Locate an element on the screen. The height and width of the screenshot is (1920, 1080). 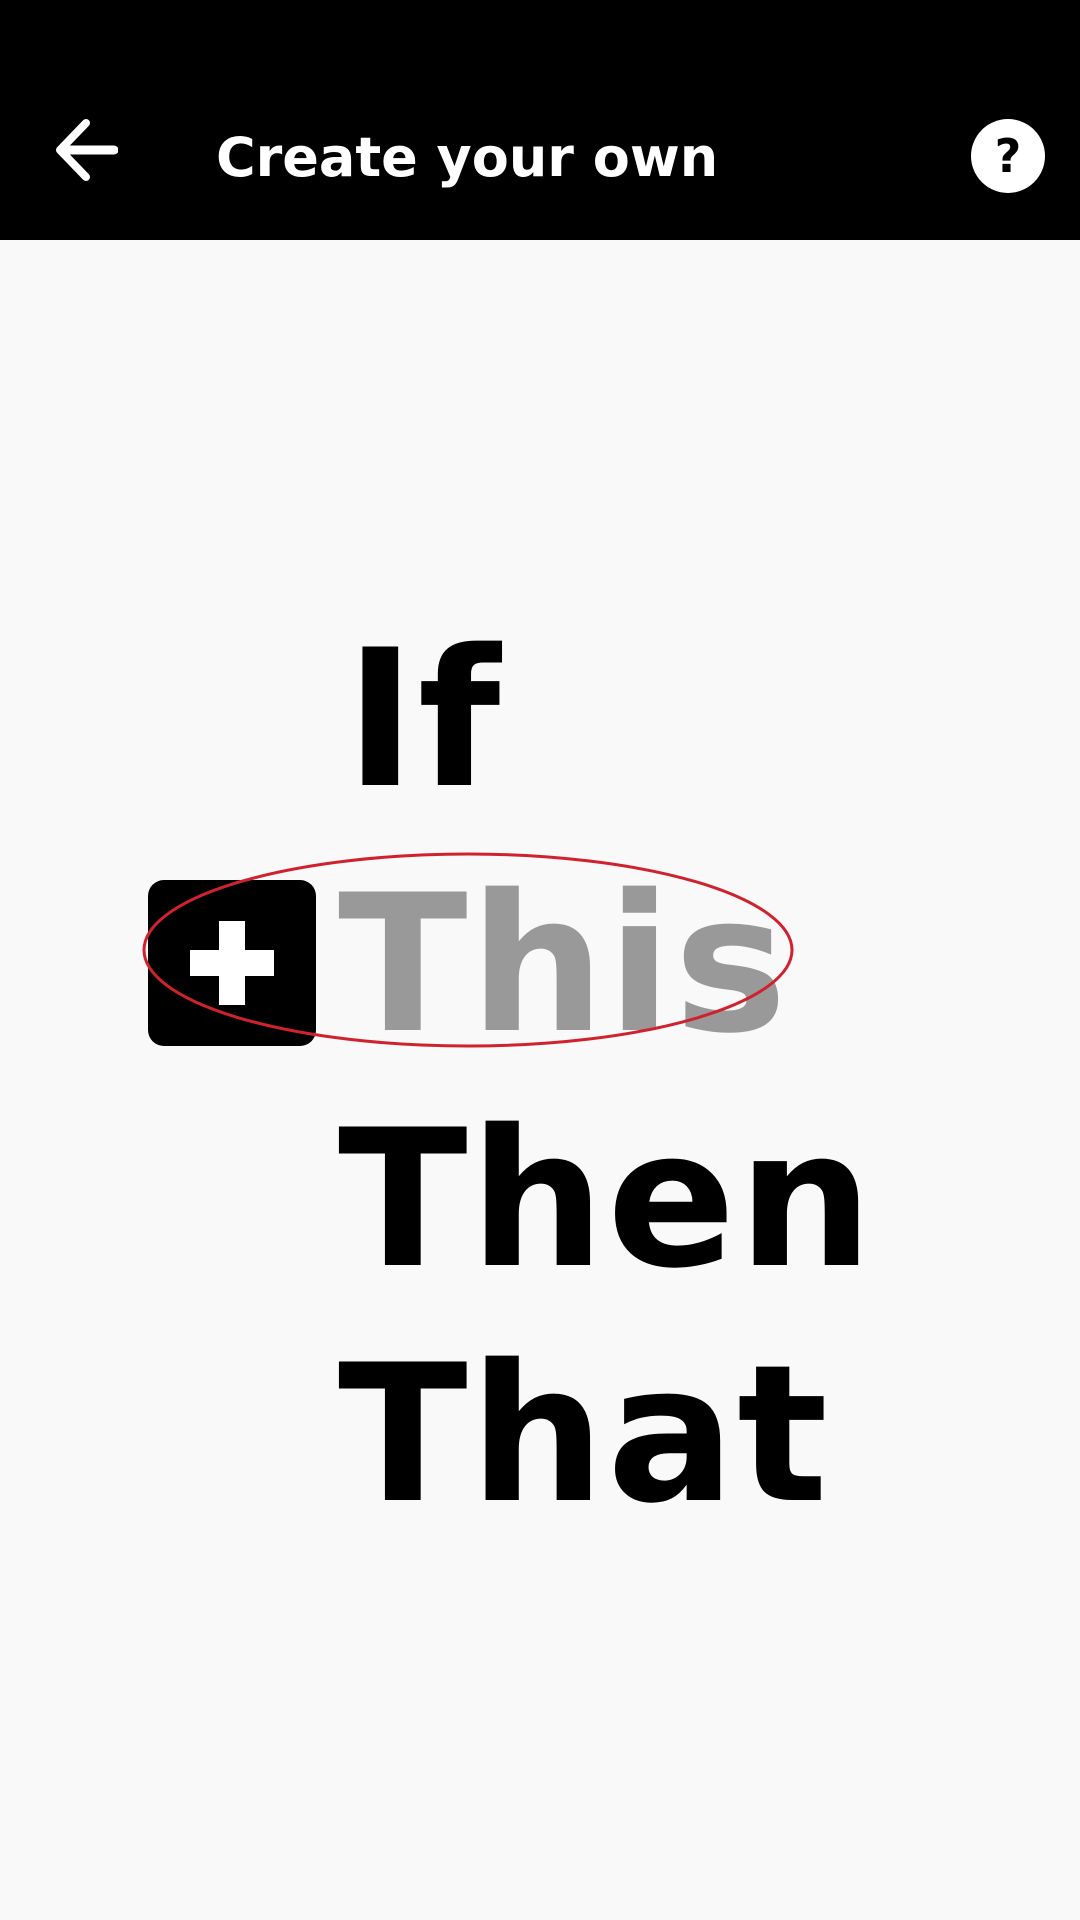
arrow-left-icon is located at coordinates (87, 150).